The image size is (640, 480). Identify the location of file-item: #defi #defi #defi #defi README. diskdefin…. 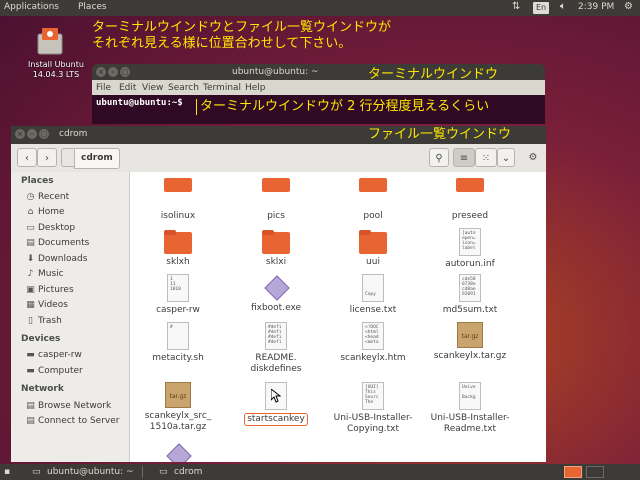
(276, 348).